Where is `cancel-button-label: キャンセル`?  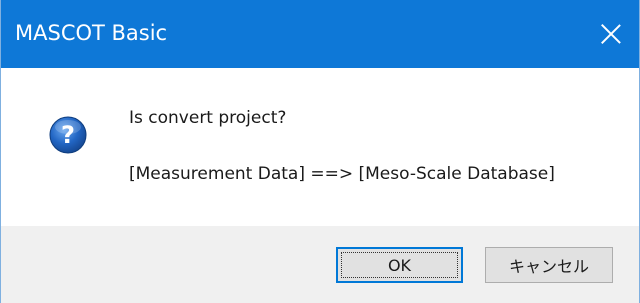
cancel-button-label: キャンセル is located at coordinates (548, 266).